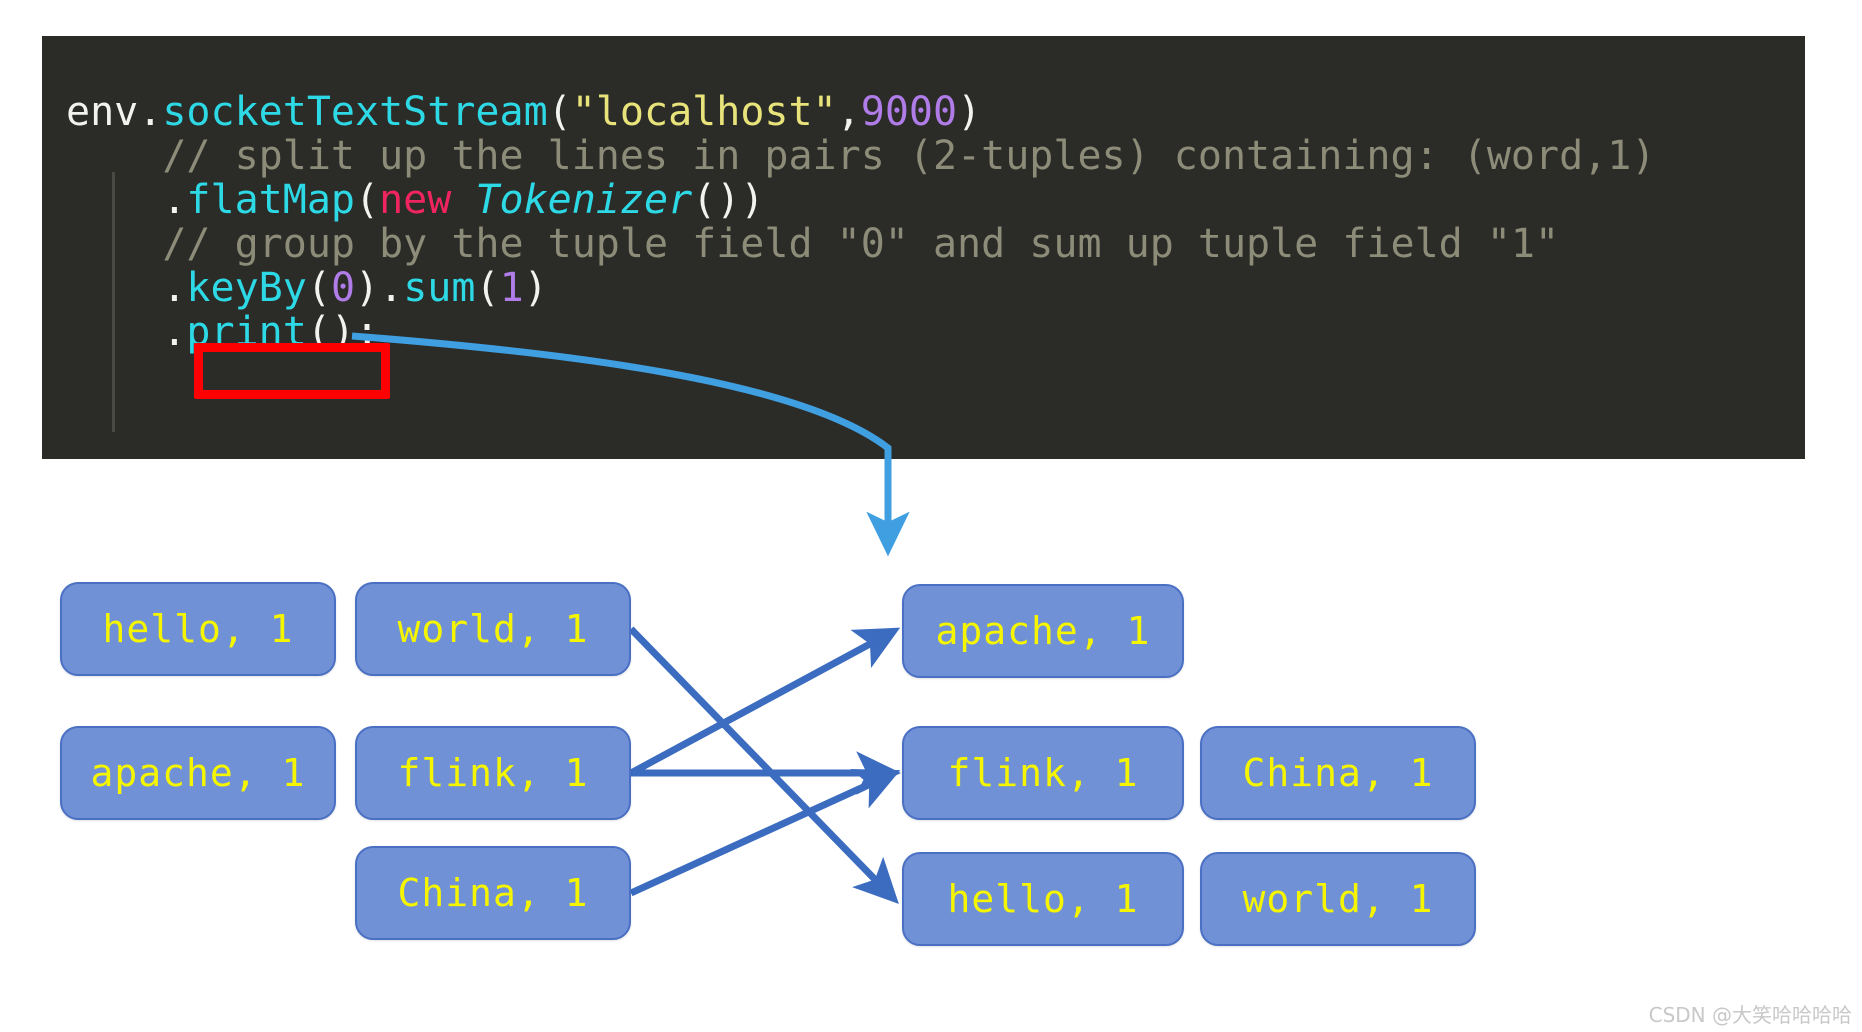 The image size is (1862, 1032). I want to click on csdn-watermark: CSDN @大笑哈哈哈哈, so click(1750, 1015).